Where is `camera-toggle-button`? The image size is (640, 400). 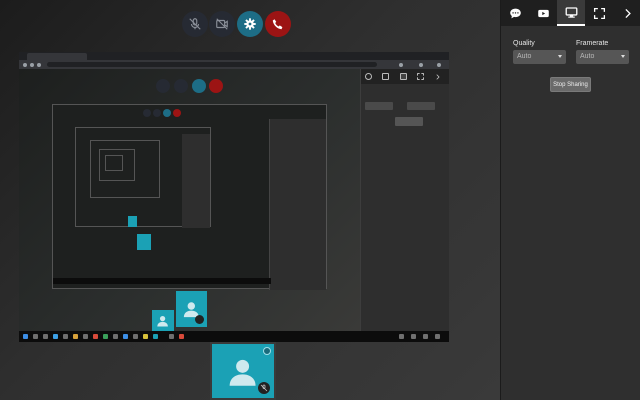
camera-toggle-button is located at coordinates (222, 24).